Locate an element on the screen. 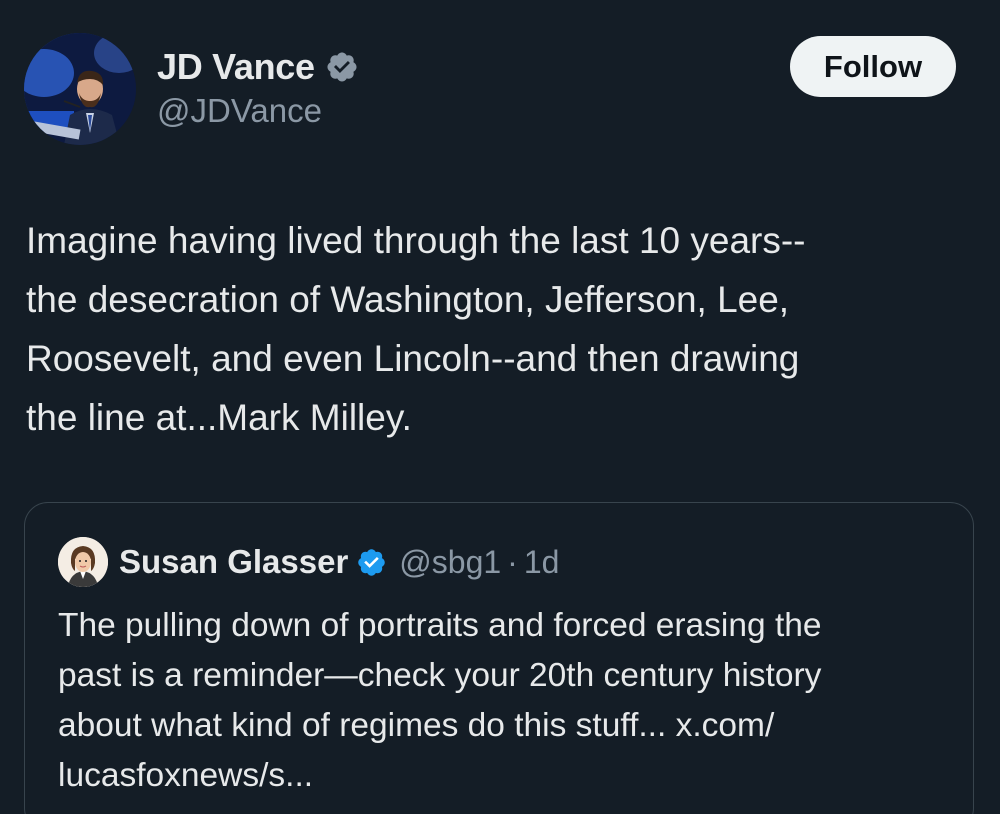  quoted-avatar-image is located at coordinates (83, 562).